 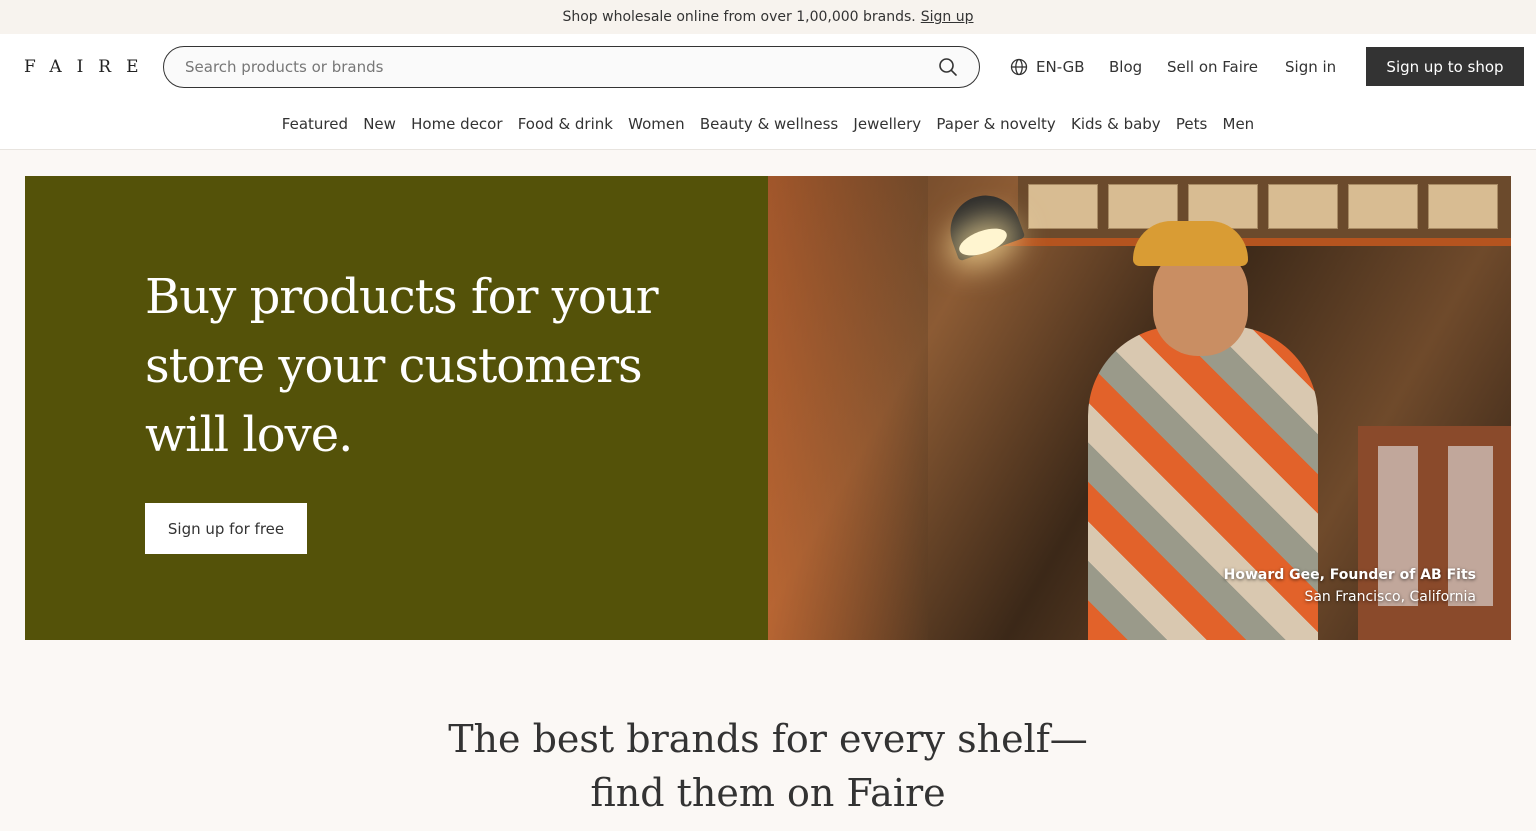 What do you see at coordinates (380, 126) in the screenshot?
I see `category-new: New` at bounding box center [380, 126].